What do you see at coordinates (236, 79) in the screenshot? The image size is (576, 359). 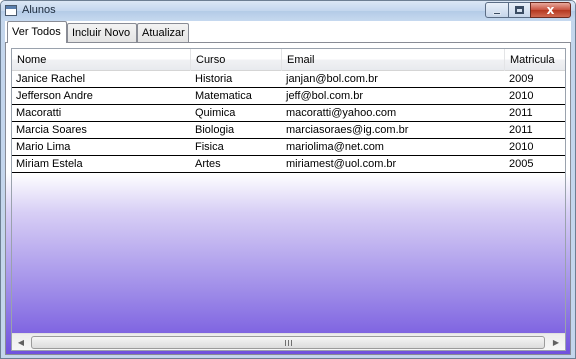 I see `cell-curso: Historia` at bounding box center [236, 79].